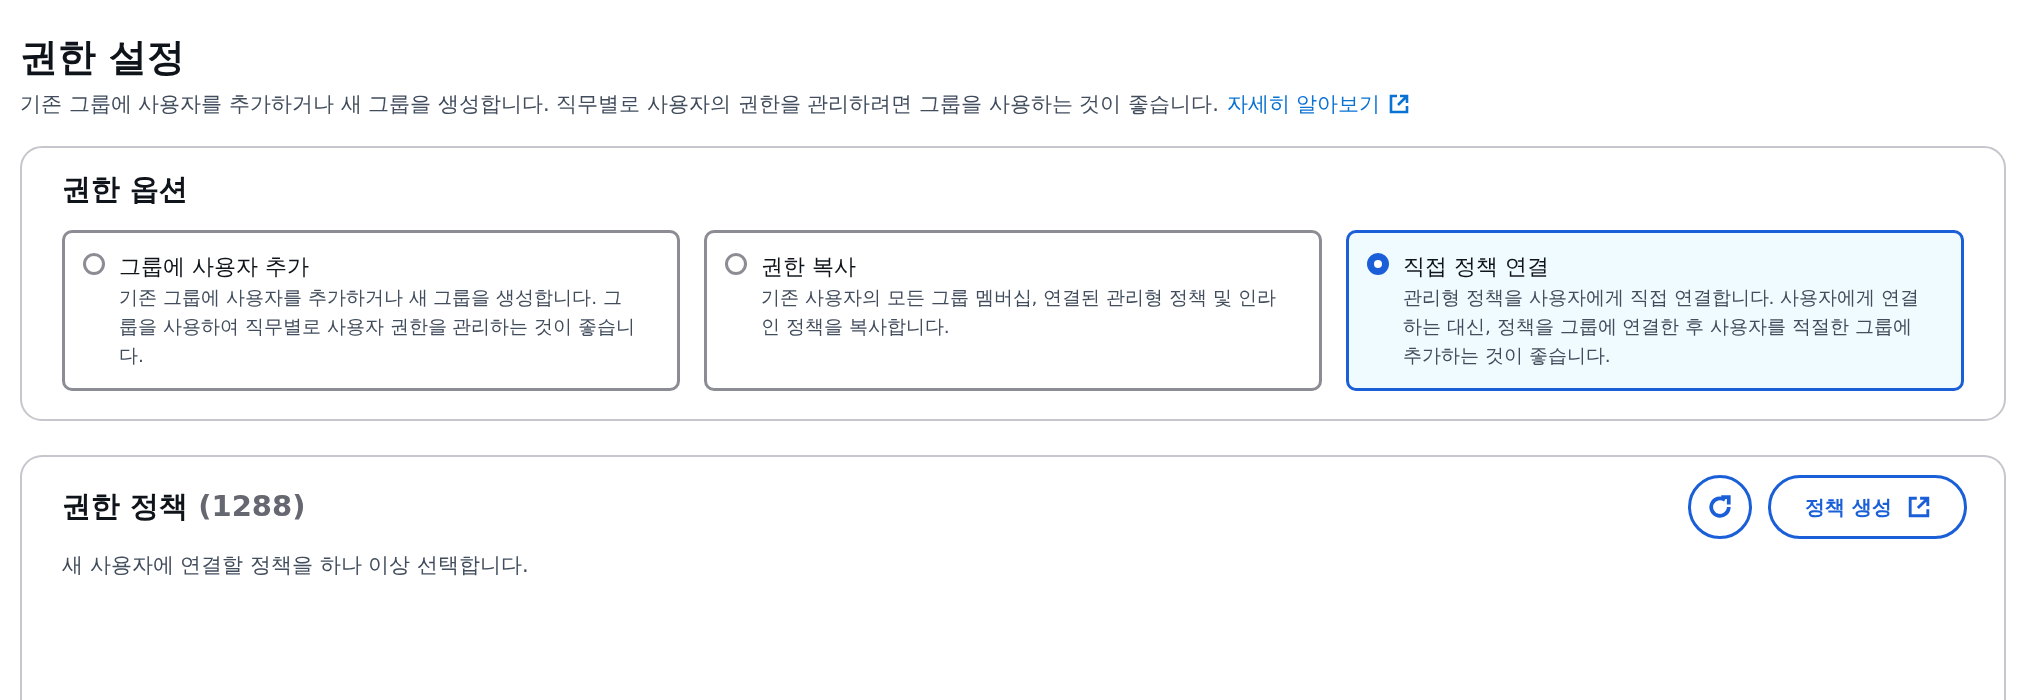  What do you see at coordinates (296, 565) in the screenshot?
I see `section-description: 새 사용자에 연결할 정책을 하나 이상 선택합니다.` at bounding box center [296, 565].